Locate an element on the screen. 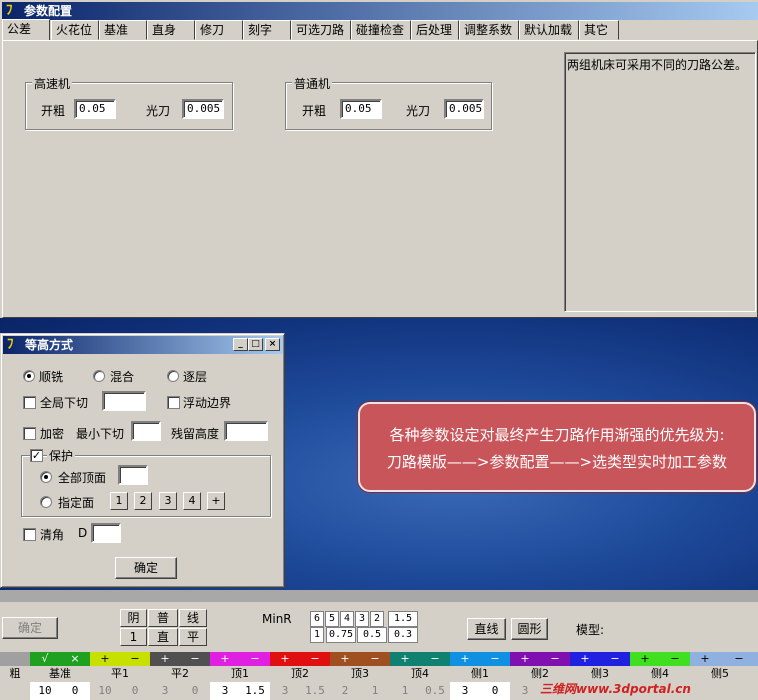 The image size is (758, 700). minimize-icon: _ is located at coordinates (240, 344).